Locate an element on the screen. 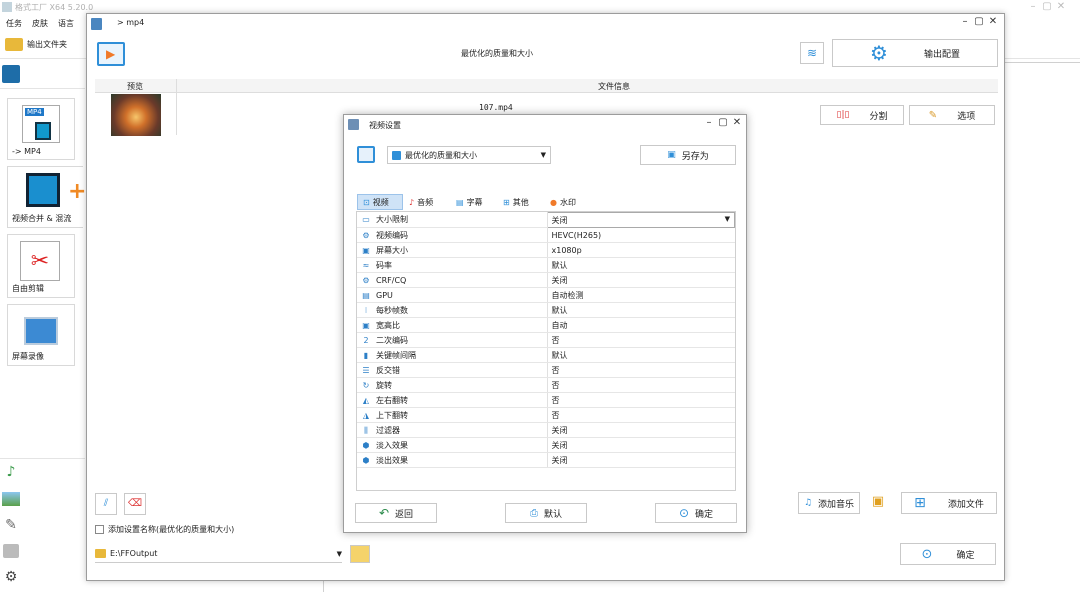 The width and height of the screenshot is (1080, 592). tab-video-label: 视频 is located at coordinates (380, 202).